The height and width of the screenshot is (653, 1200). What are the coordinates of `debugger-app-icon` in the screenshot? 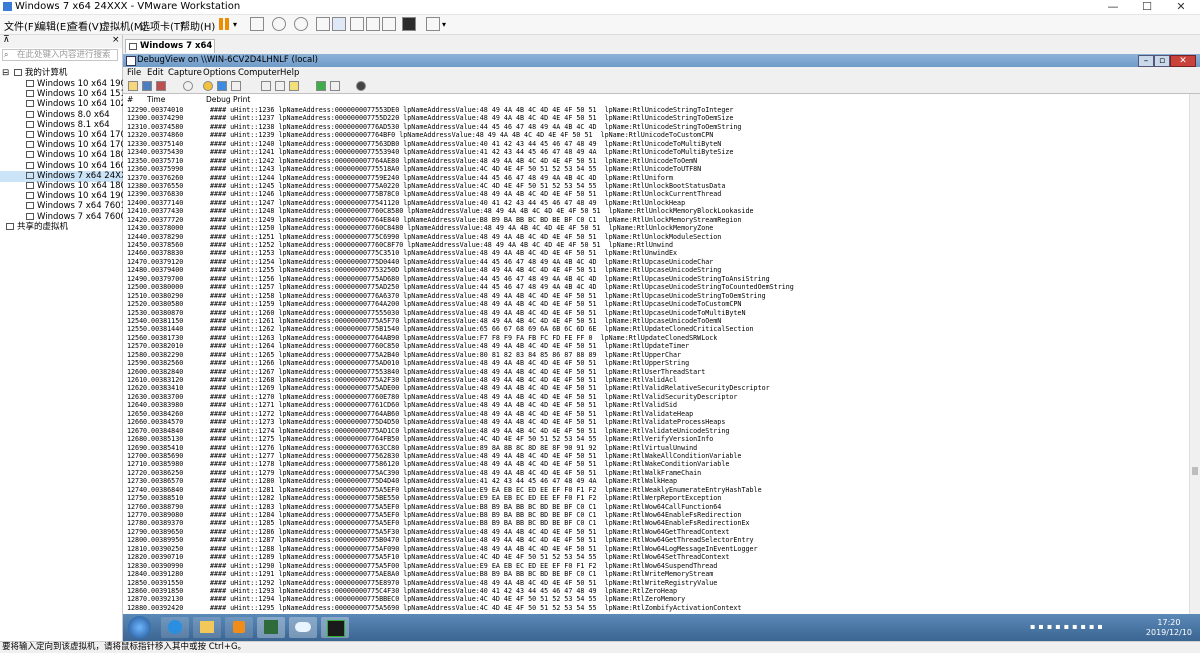 It's located at (271, 627).